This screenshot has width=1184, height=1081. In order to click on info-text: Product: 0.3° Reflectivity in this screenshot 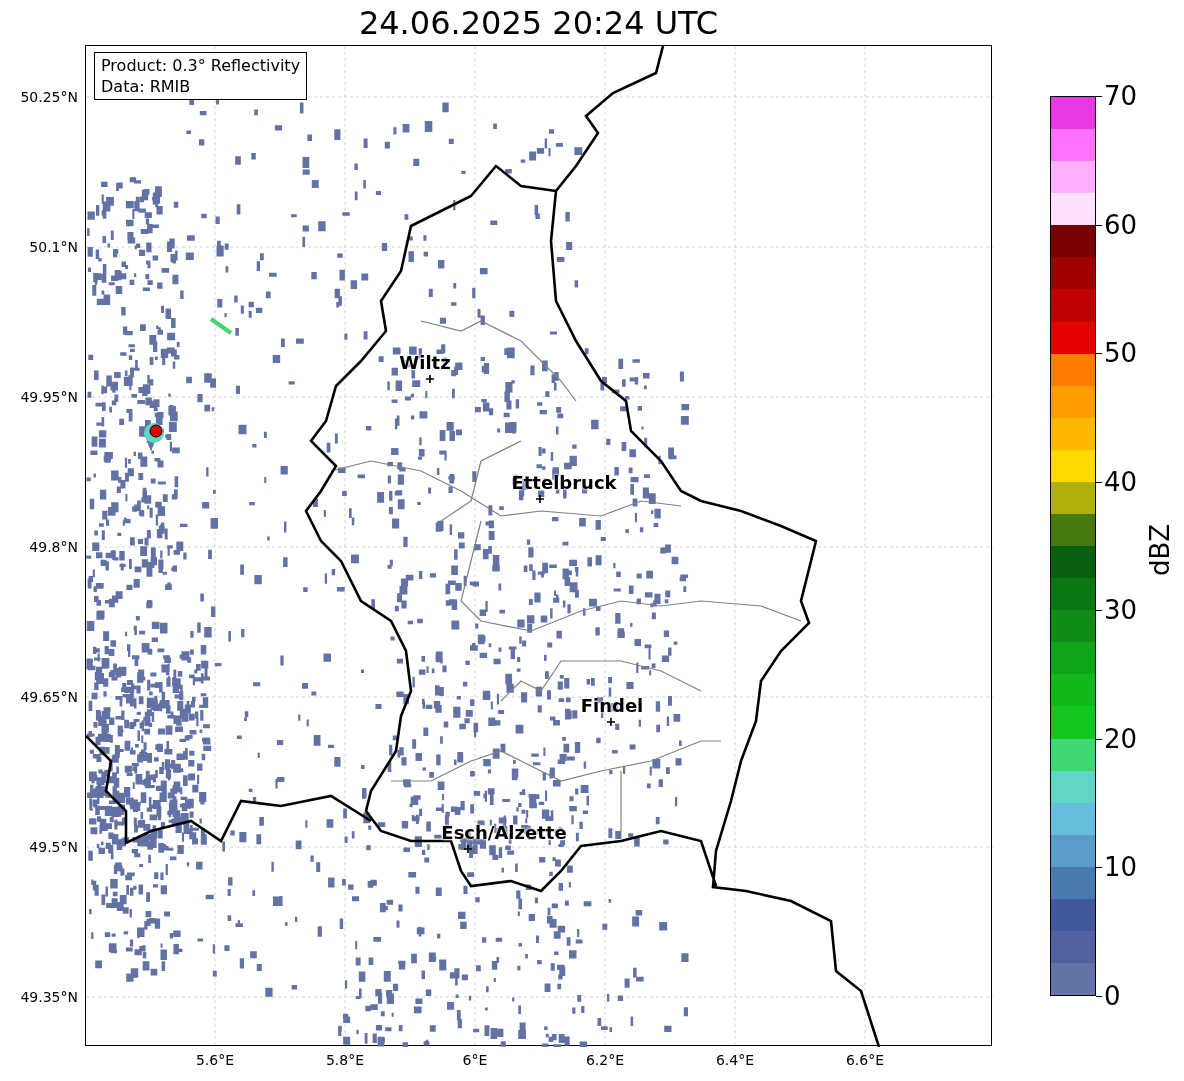, I will do `click(201, 65)`.